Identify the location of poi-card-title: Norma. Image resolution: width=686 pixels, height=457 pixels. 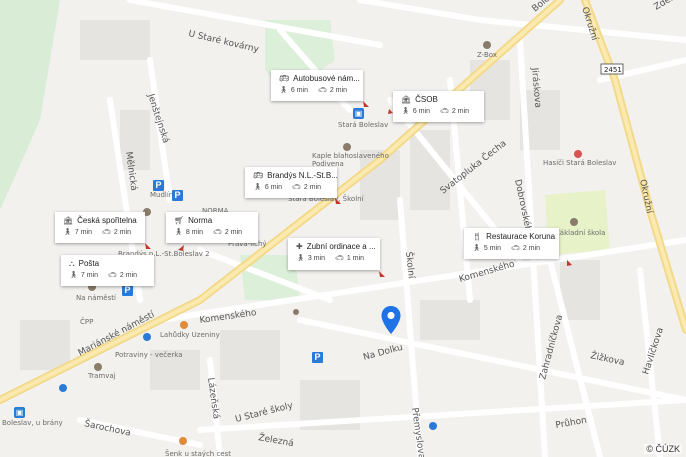
(200, 220).